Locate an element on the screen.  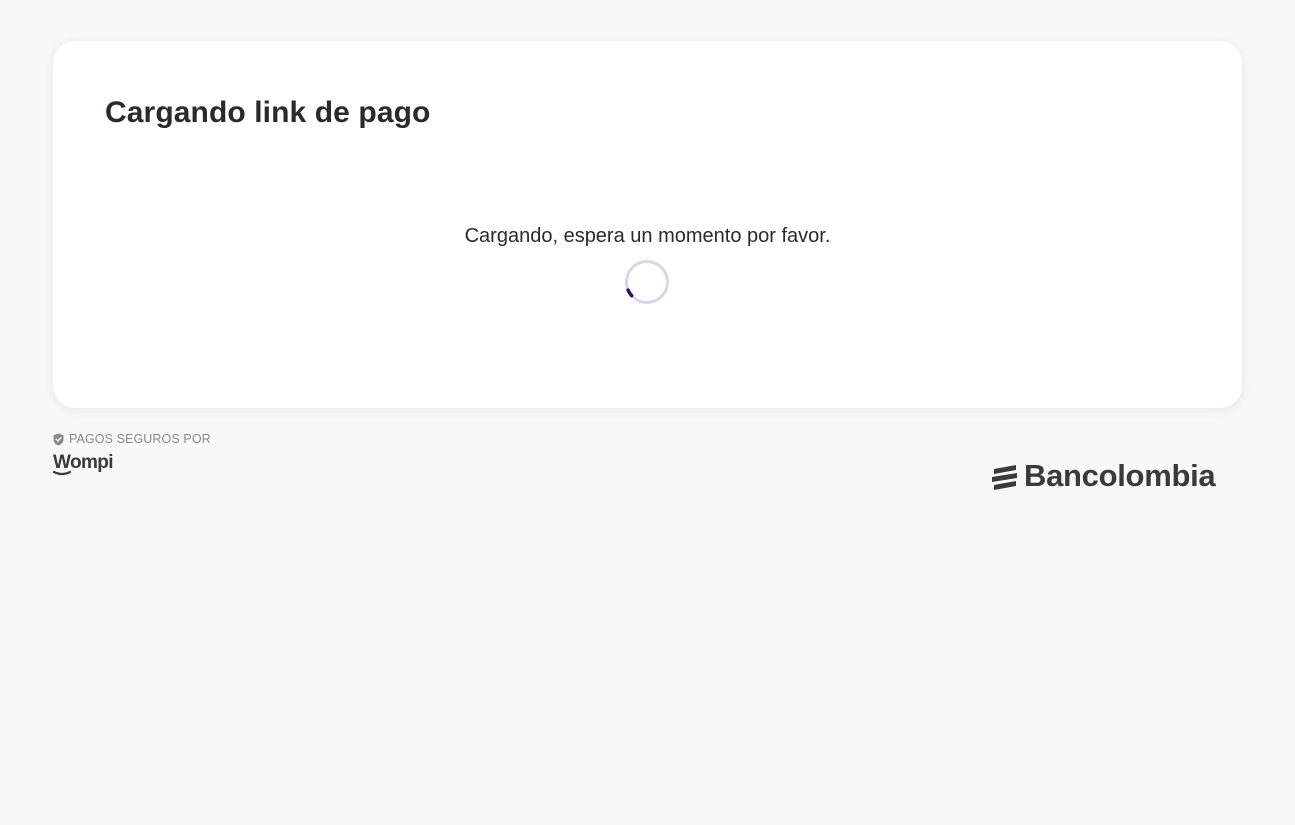
loading-message: Cargando, espera un momento por favor. is located at coordinates (647, 236).